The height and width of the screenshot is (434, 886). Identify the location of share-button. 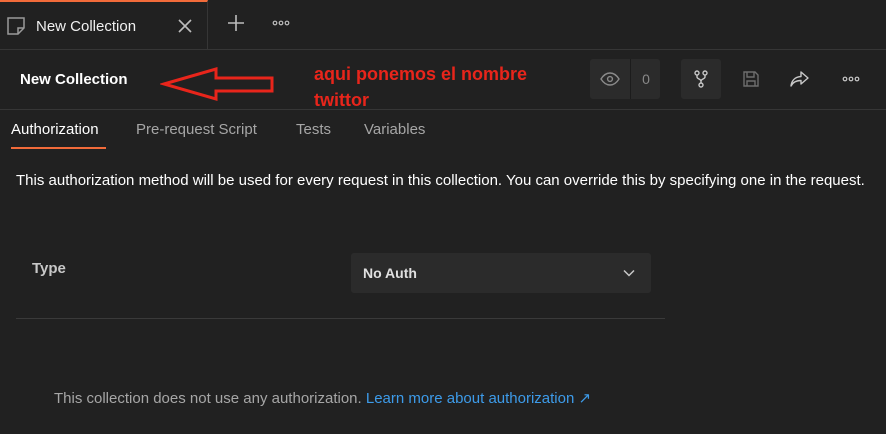
(800, 79).